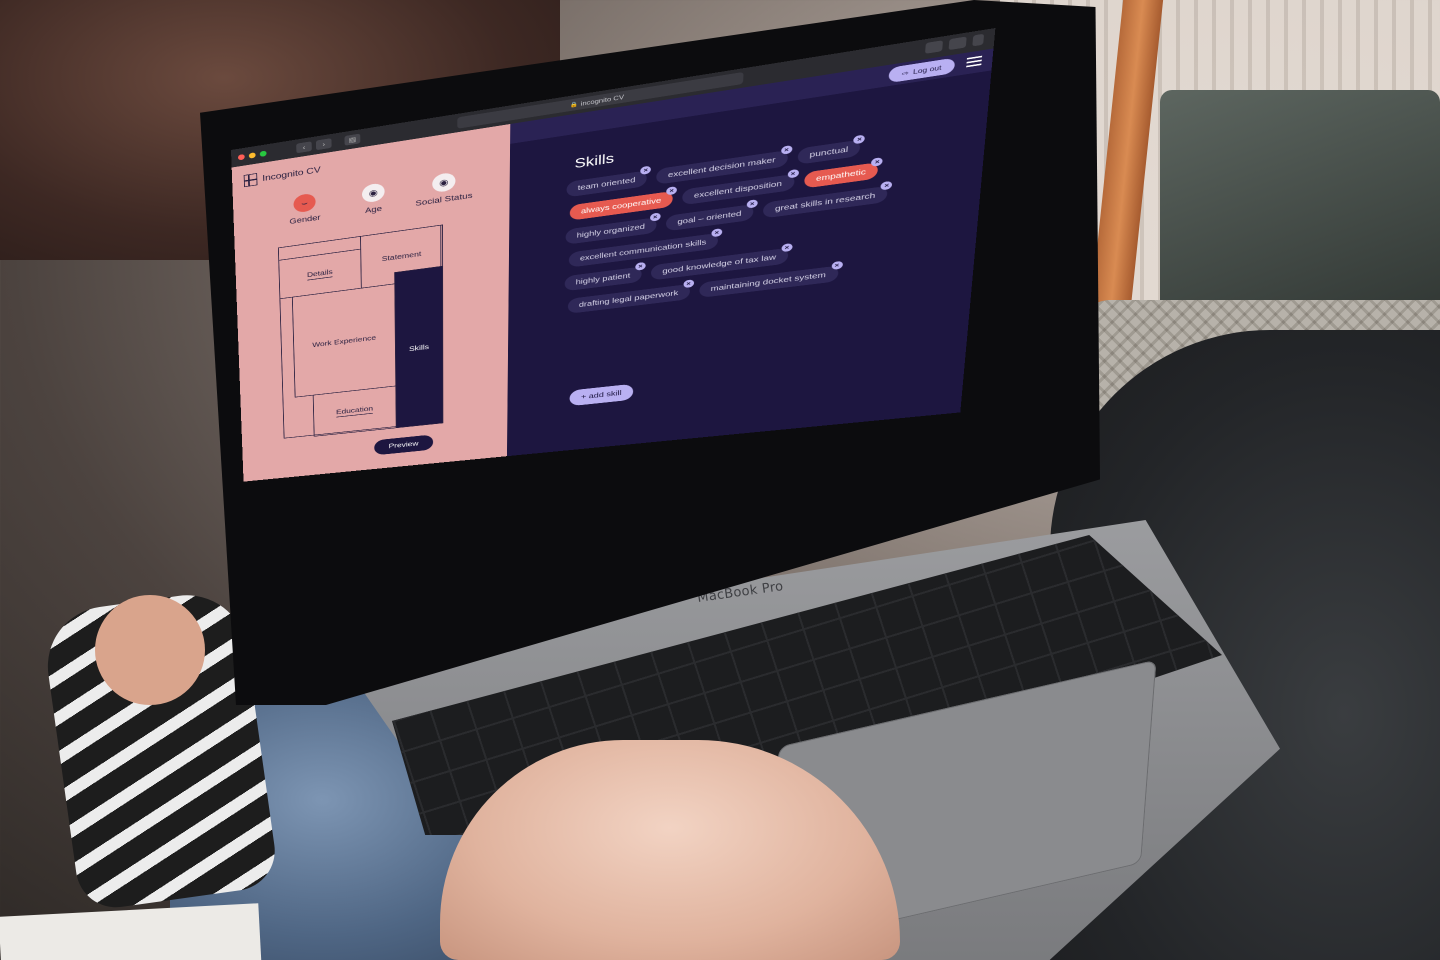 Image resolution: width=1440 pixels, height=960 pixels. Describe the element at coordinates (934, 47) in the screenshot. I see `share-icon` at that location.